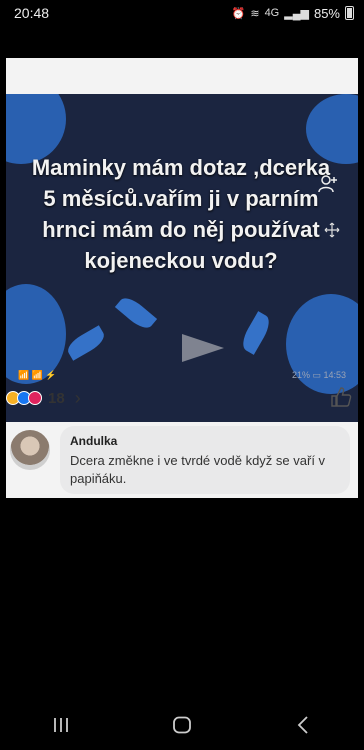 The image size is (364, 750). What do you see at coordinates (349, 13) in the screenshot?
I see `battery-icon` at bounding box center [349, 13].